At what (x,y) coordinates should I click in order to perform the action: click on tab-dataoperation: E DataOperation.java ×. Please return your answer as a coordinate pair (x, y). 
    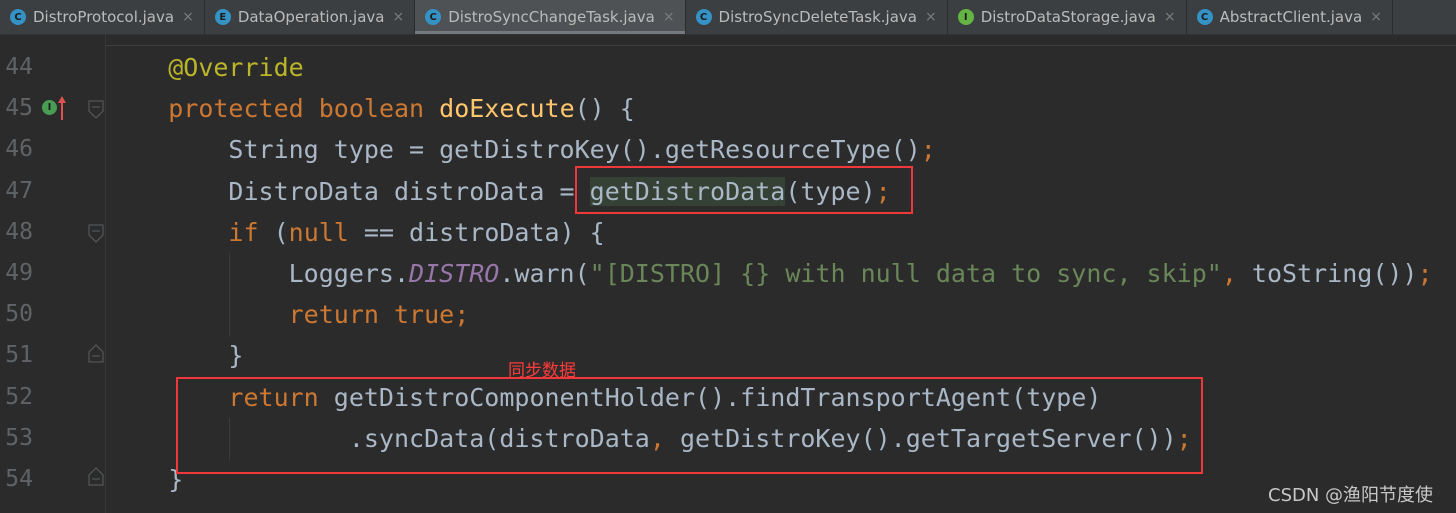
    Looking at the image, I should click on (310, 17).